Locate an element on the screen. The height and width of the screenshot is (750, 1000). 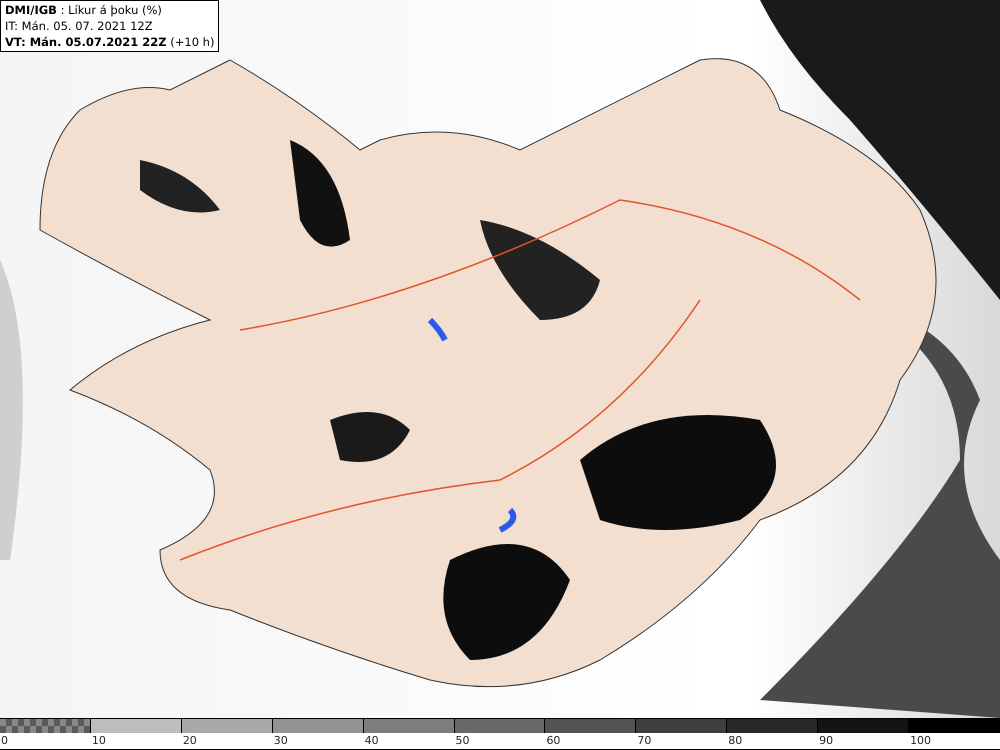
legend-label: 40 is located at coordinates (372, 741).